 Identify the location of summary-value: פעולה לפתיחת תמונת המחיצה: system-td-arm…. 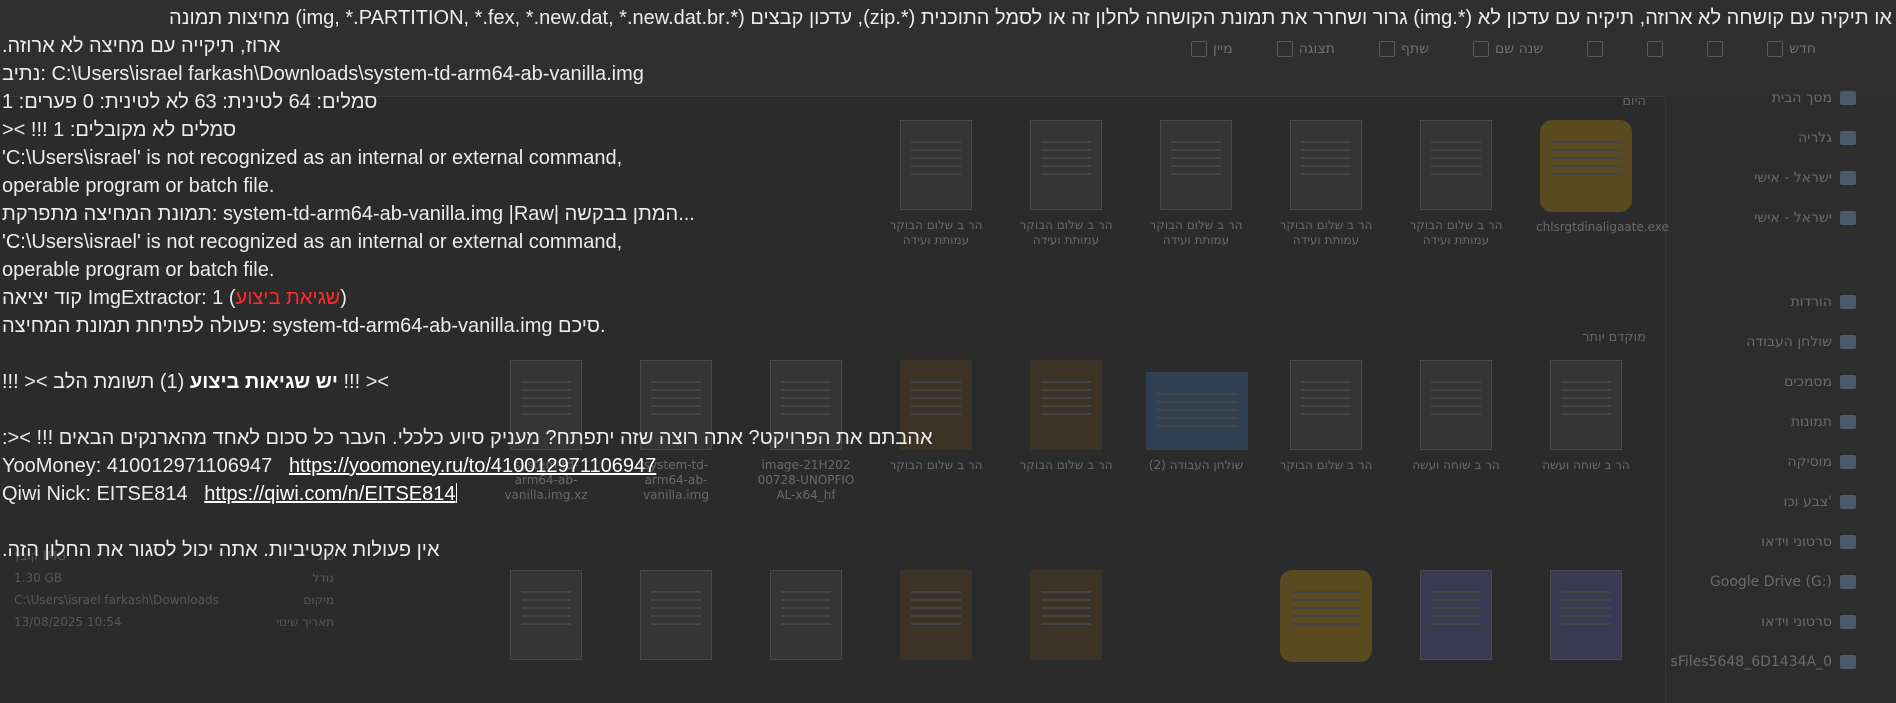
(277, 326).